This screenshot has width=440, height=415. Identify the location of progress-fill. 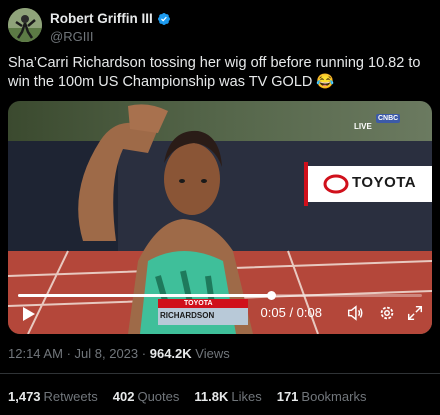
(144, 295).